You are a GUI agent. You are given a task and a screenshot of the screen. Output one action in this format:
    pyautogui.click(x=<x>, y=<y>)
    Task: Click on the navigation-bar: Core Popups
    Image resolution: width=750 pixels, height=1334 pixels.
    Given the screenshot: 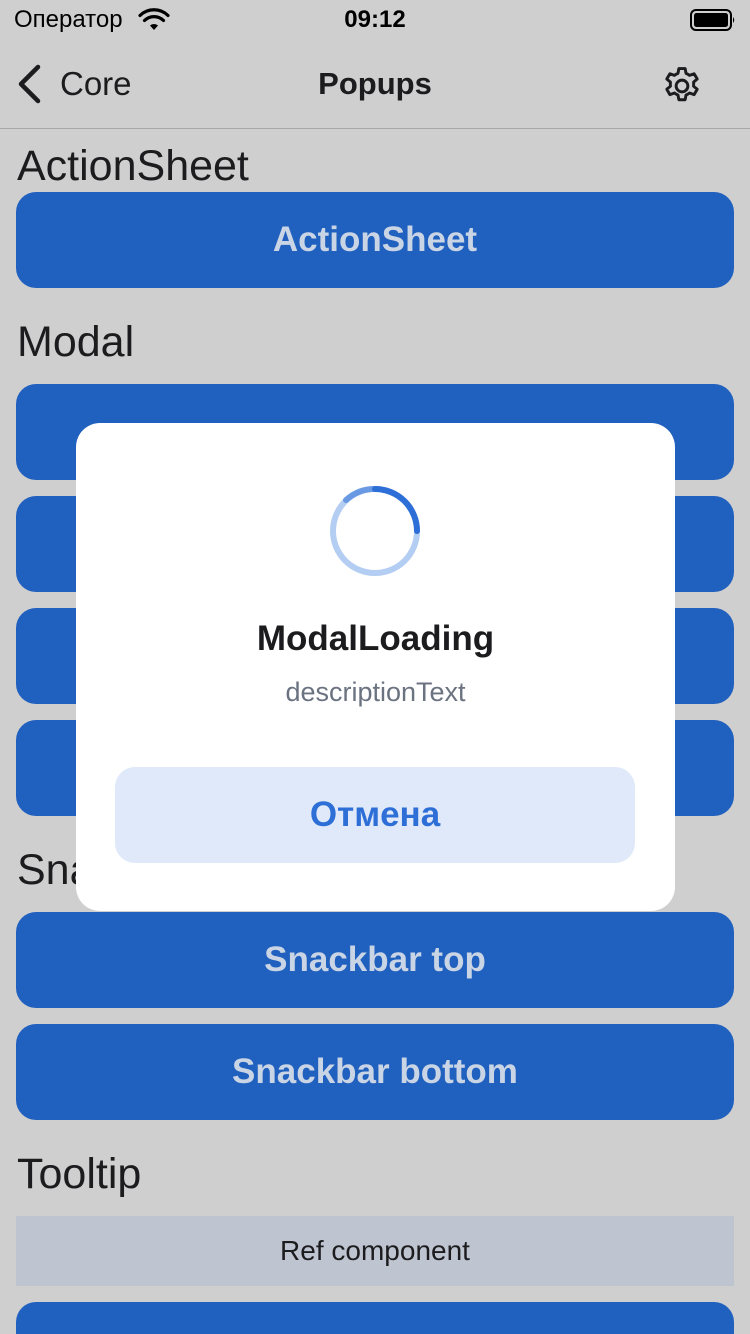 What is the action you would take?
    pyautogui.click(x=375, y=84)
    